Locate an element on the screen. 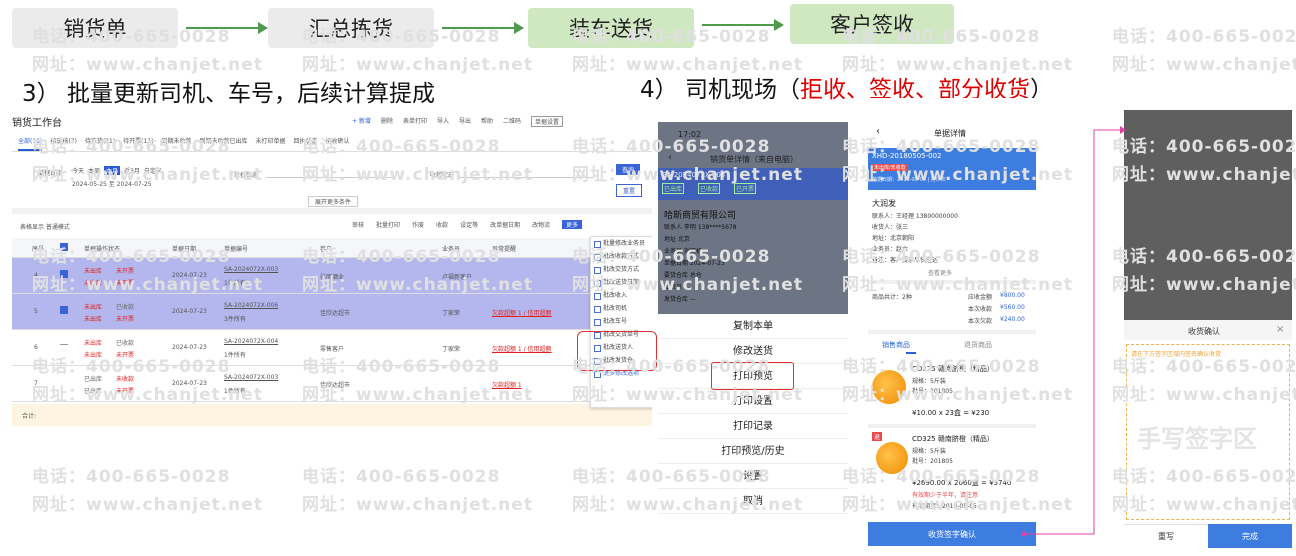 The image size is (1296, 556). menu-item: 批改收入 is located at coordinates (621, 295).